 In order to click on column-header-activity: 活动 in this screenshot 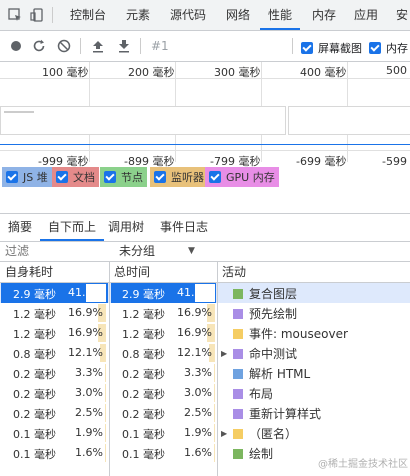, I will do `click(309, 272)`.